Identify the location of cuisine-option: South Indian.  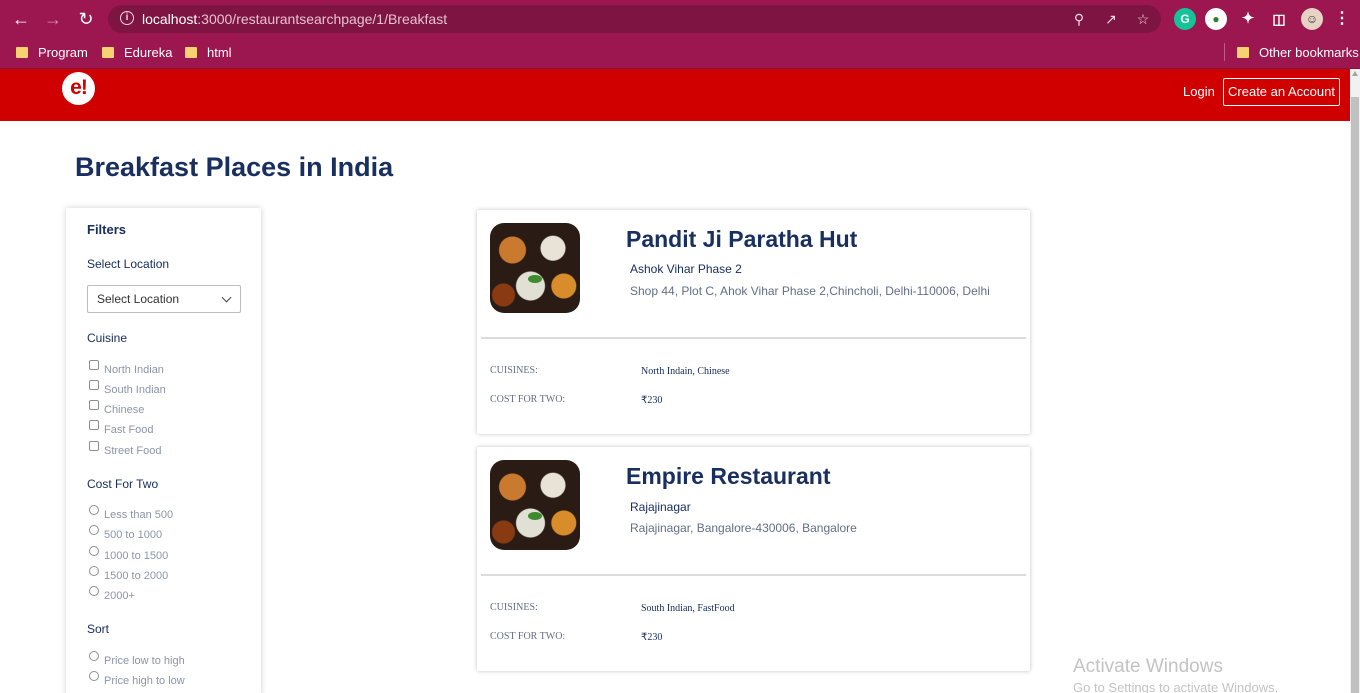
(127, 388).